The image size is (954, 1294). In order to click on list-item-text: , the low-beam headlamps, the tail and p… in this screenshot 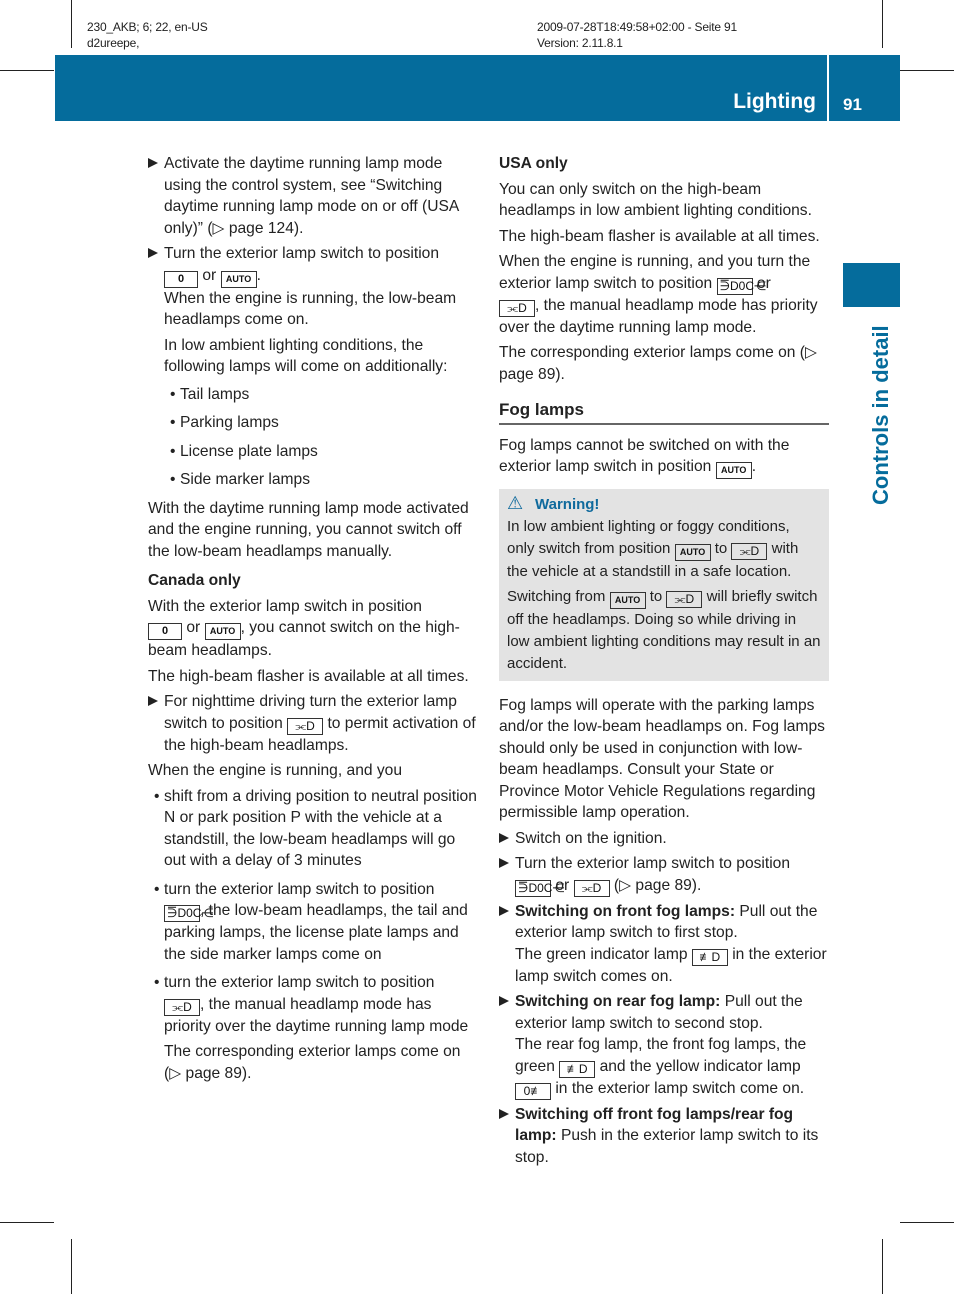, I will do `click(316, 932)`.